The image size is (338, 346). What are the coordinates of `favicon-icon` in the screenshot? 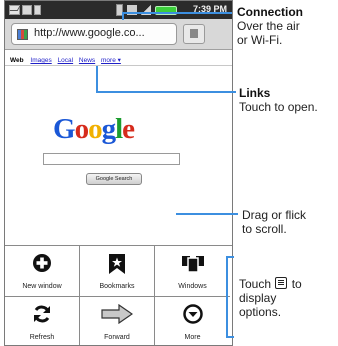 It's located at (22, 34).